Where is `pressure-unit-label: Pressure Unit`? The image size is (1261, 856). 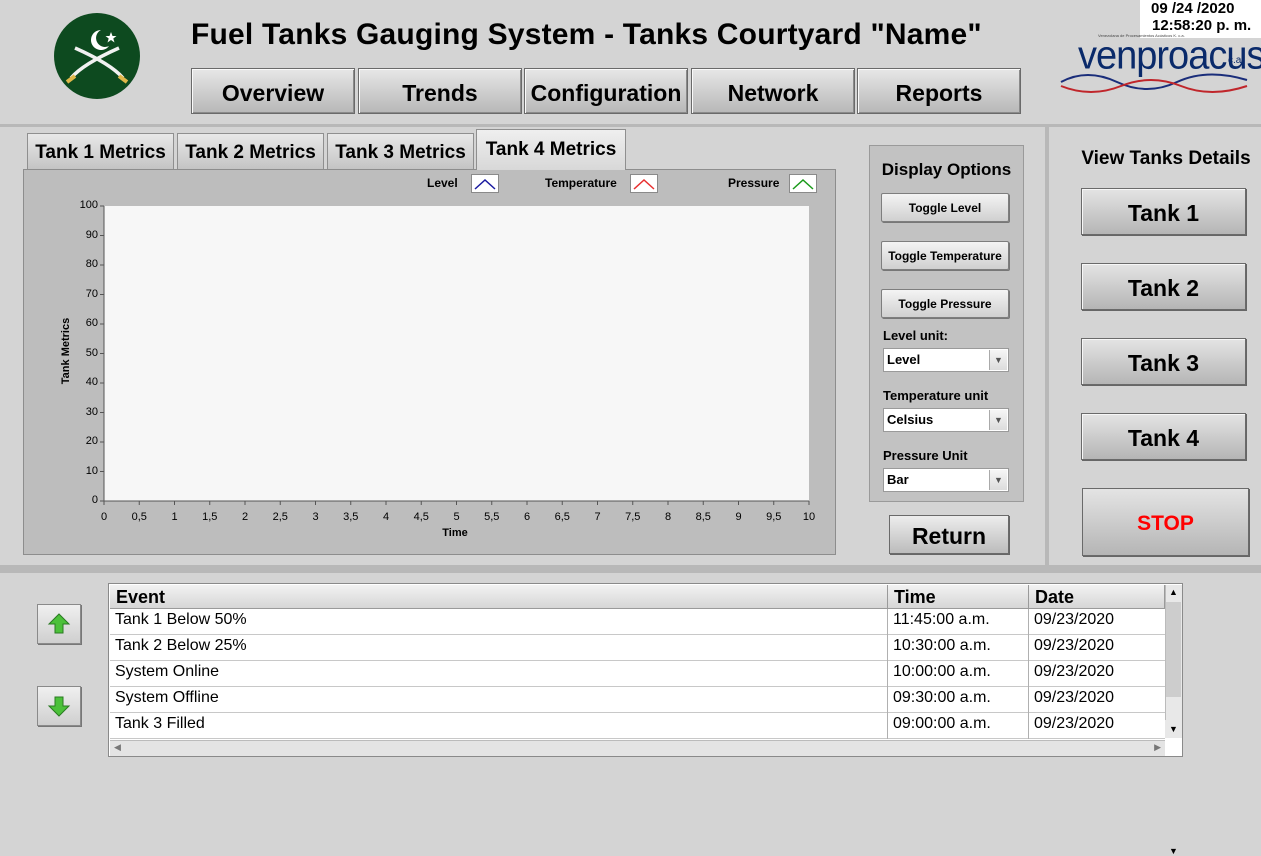 pressure-unit-label: Pressure Unit is located at coordinates (925, 455).